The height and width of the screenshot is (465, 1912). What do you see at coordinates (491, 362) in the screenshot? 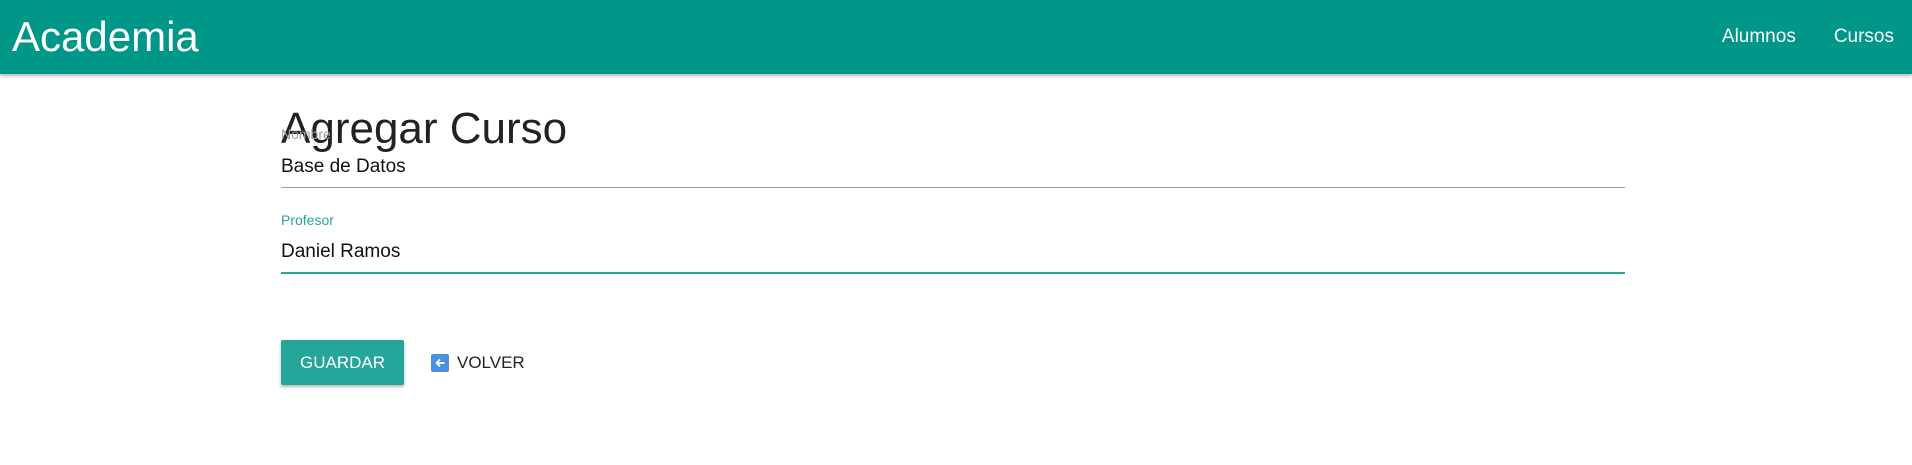
I see `back-button-label: VOLVER` at bounding box center [491, 362].